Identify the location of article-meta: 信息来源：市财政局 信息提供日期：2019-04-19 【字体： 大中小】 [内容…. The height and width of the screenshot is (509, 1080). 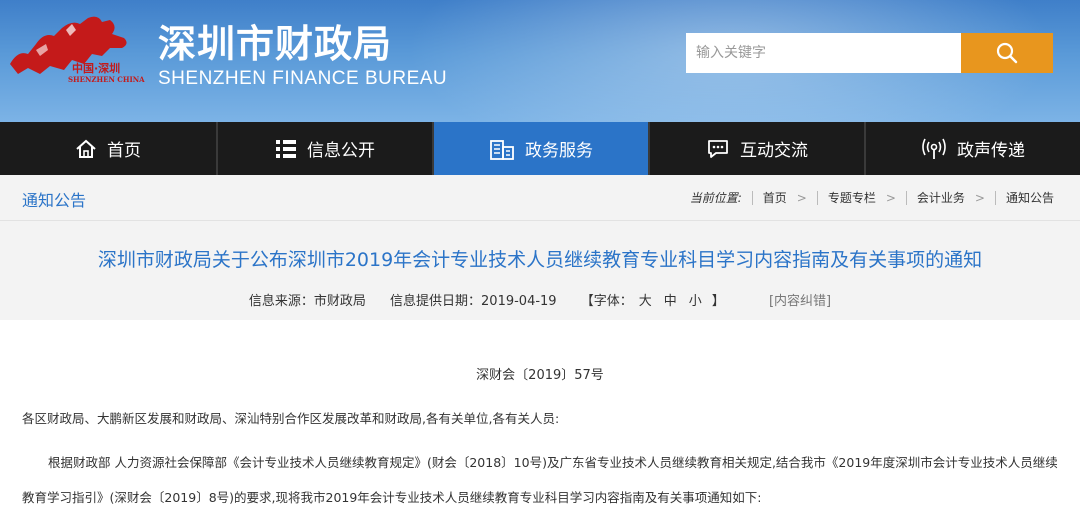
(540, 299).